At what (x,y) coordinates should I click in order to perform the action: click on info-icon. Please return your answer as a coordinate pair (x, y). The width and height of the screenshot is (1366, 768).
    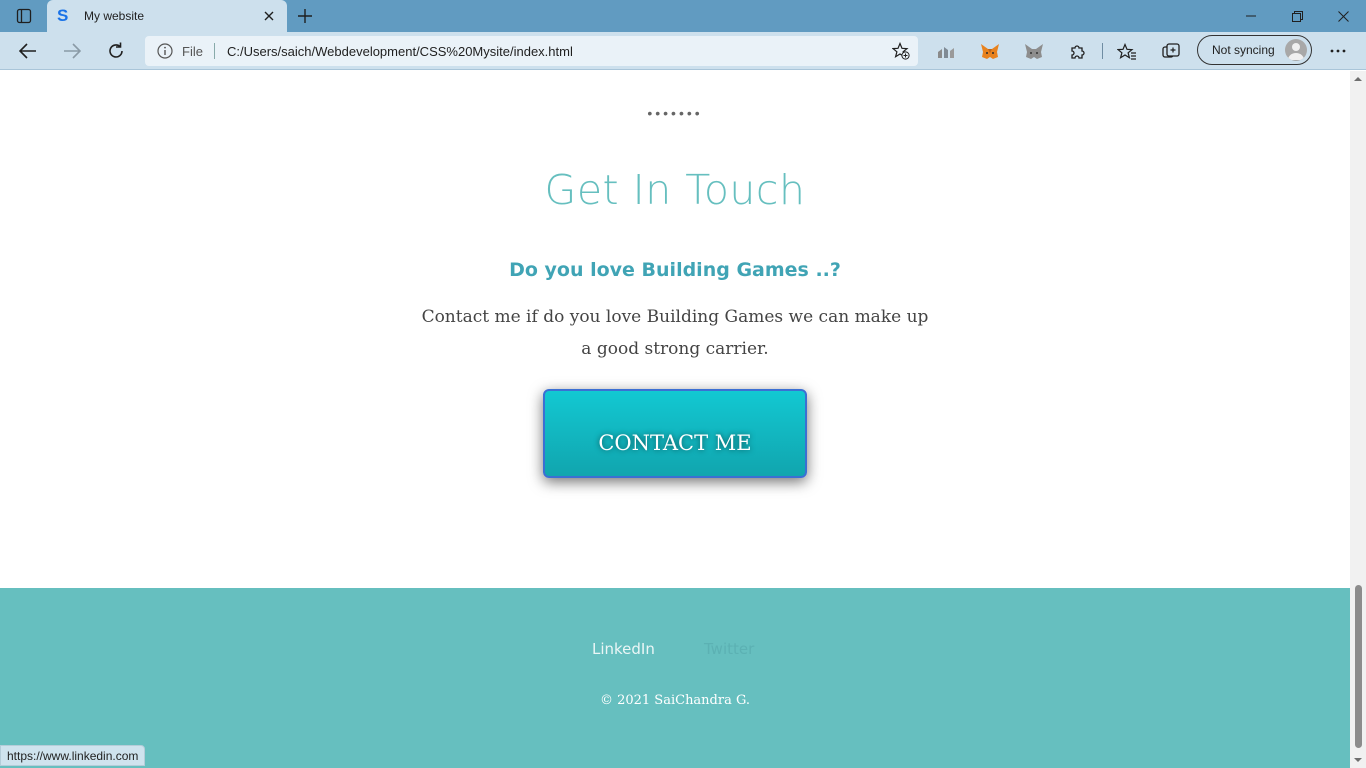
    Looking at the image, I should click on (165, 51).